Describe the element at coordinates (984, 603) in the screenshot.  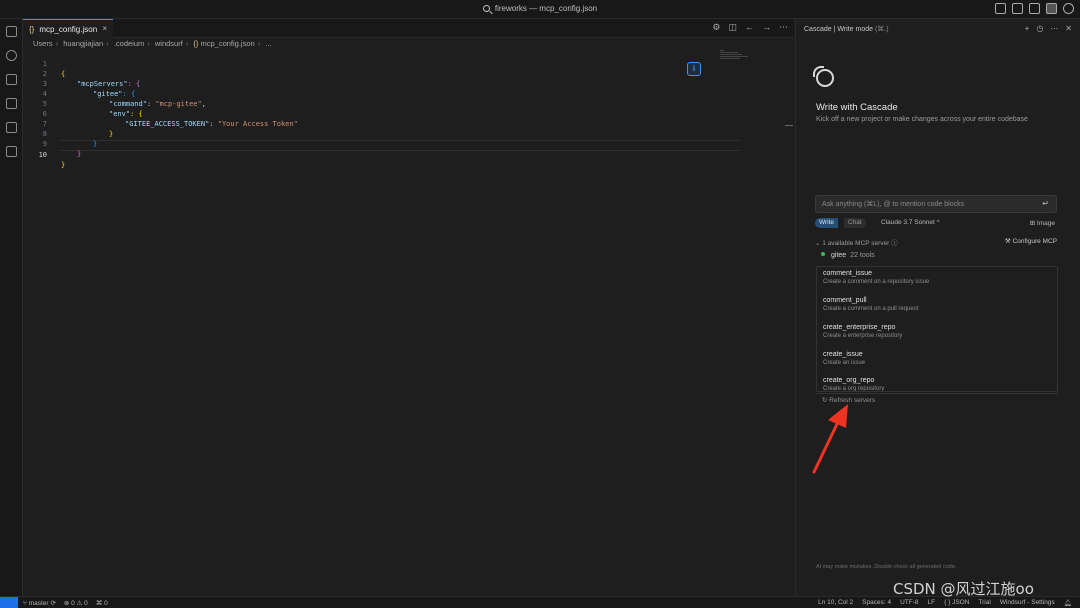
I see `plan-badge: Trial` at that location.